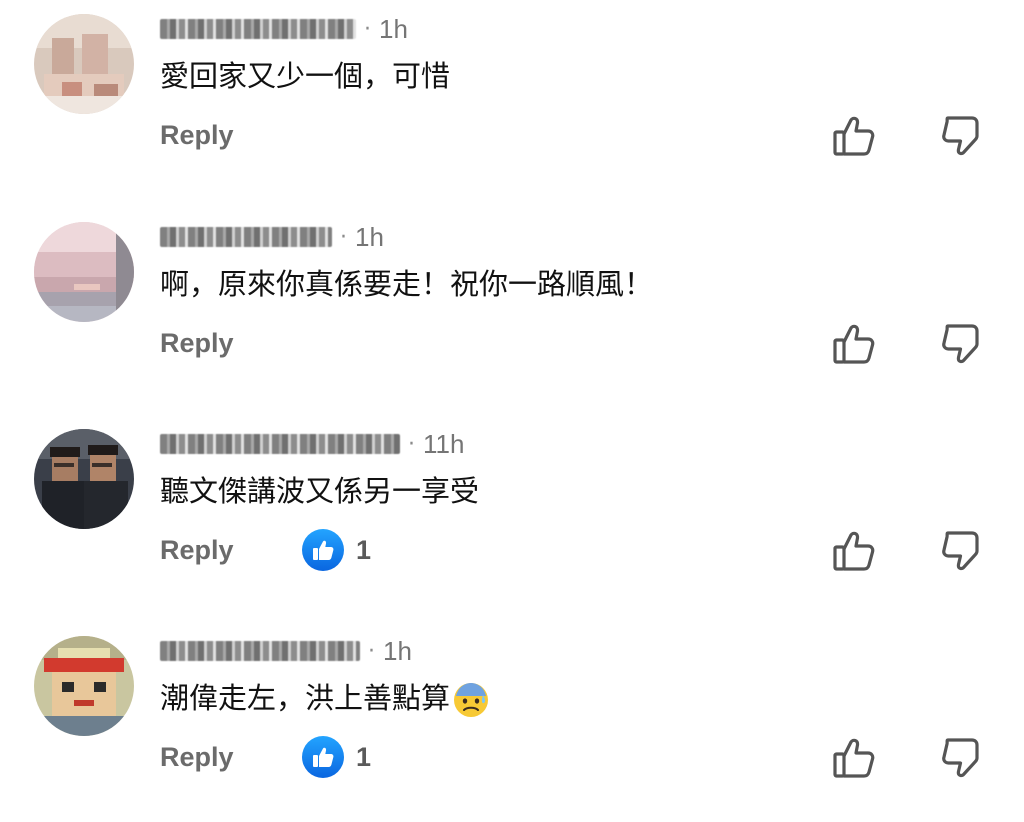 The height and width of the screenshot is (822, 1024). I want to click on comment-text: 聽文傑講波又係另一享受, so click(320, 491).